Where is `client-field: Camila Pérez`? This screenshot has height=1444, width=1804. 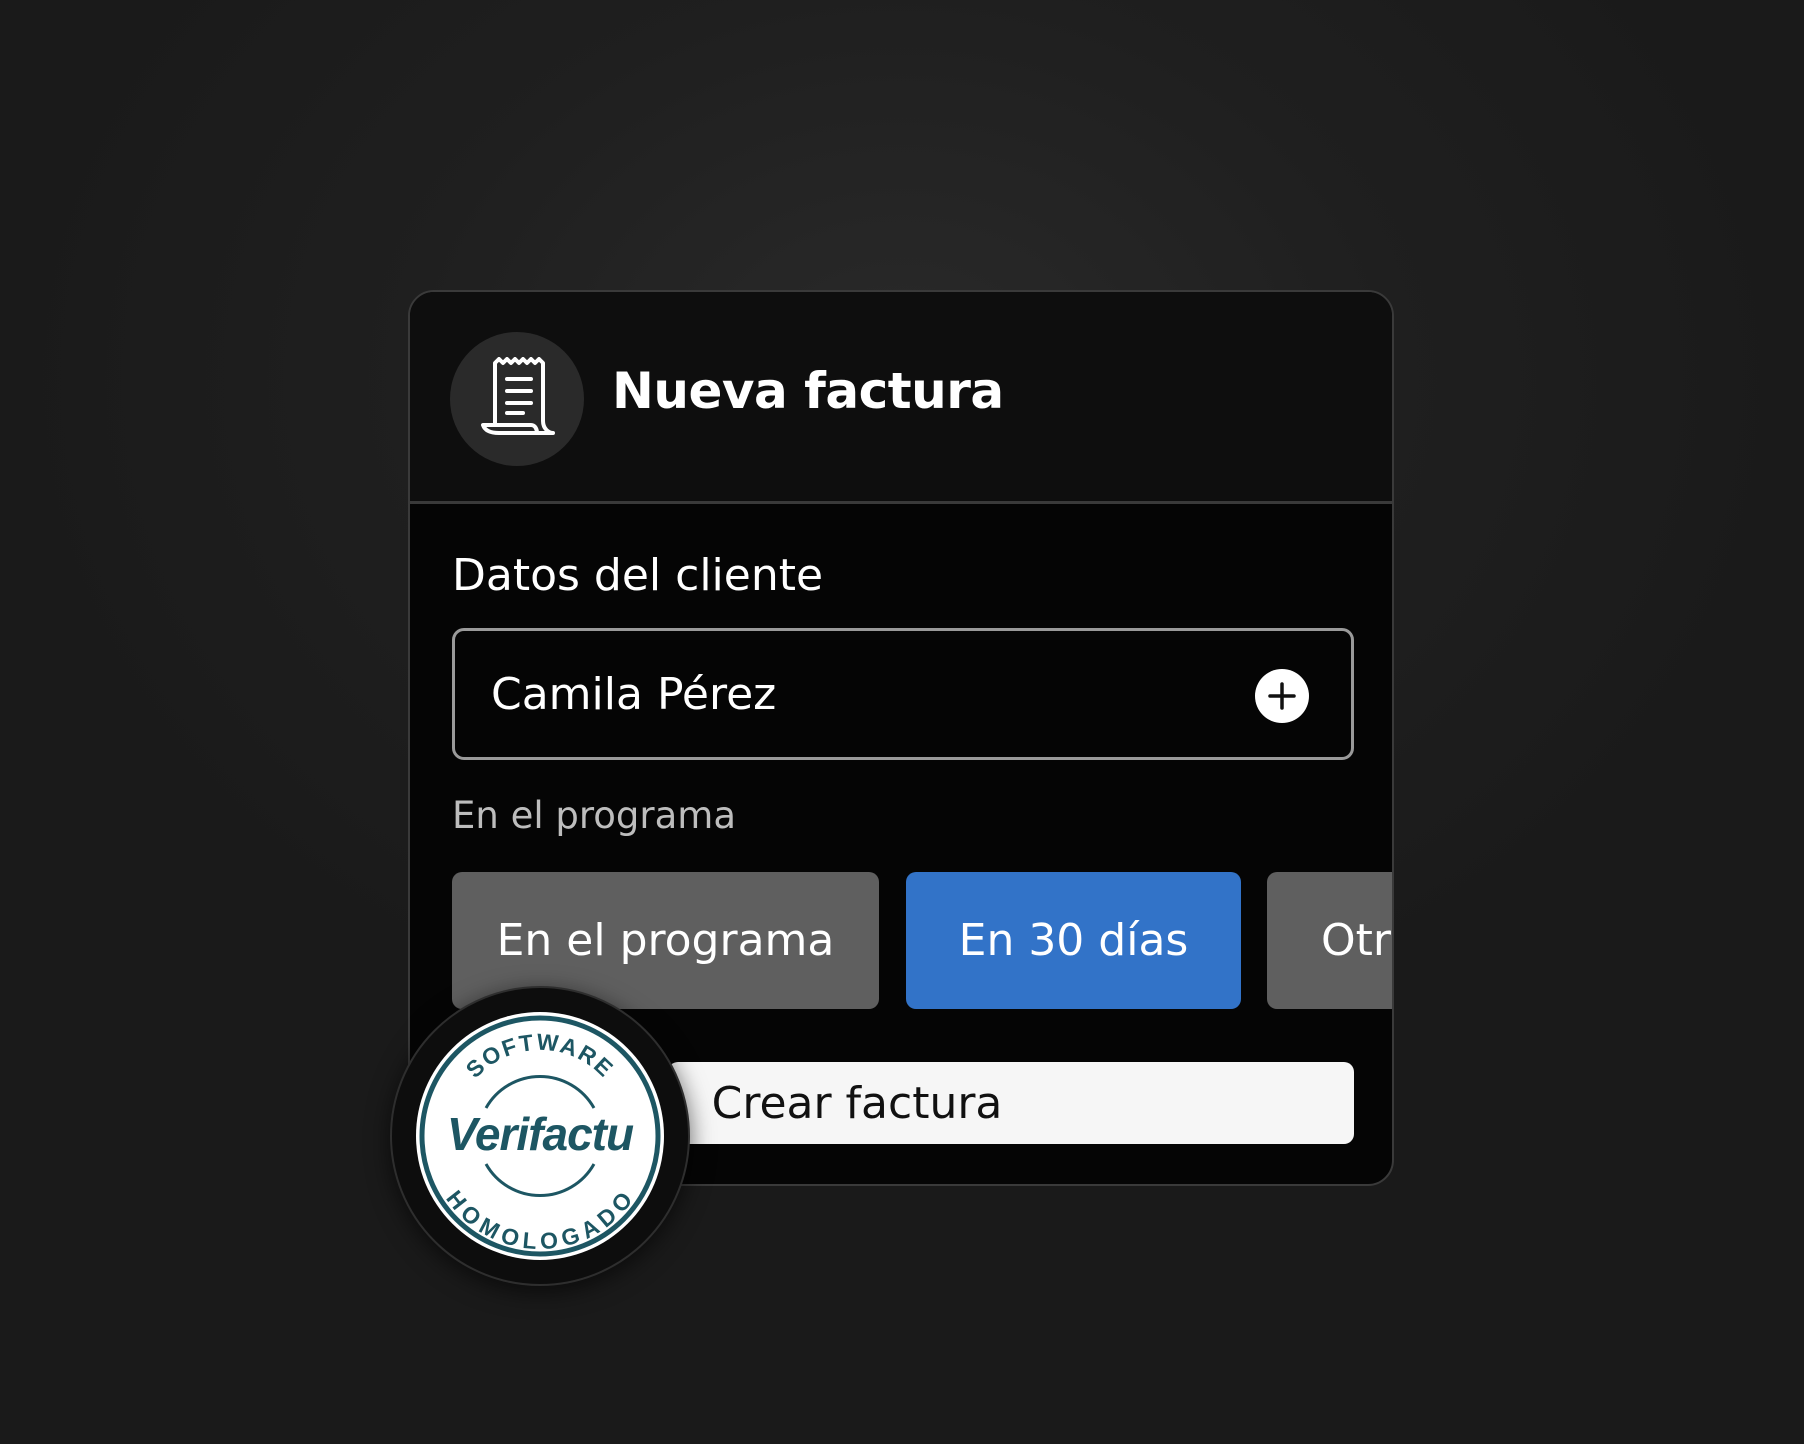
client-field: Camila Pérez is located at coordinates (903, 694).